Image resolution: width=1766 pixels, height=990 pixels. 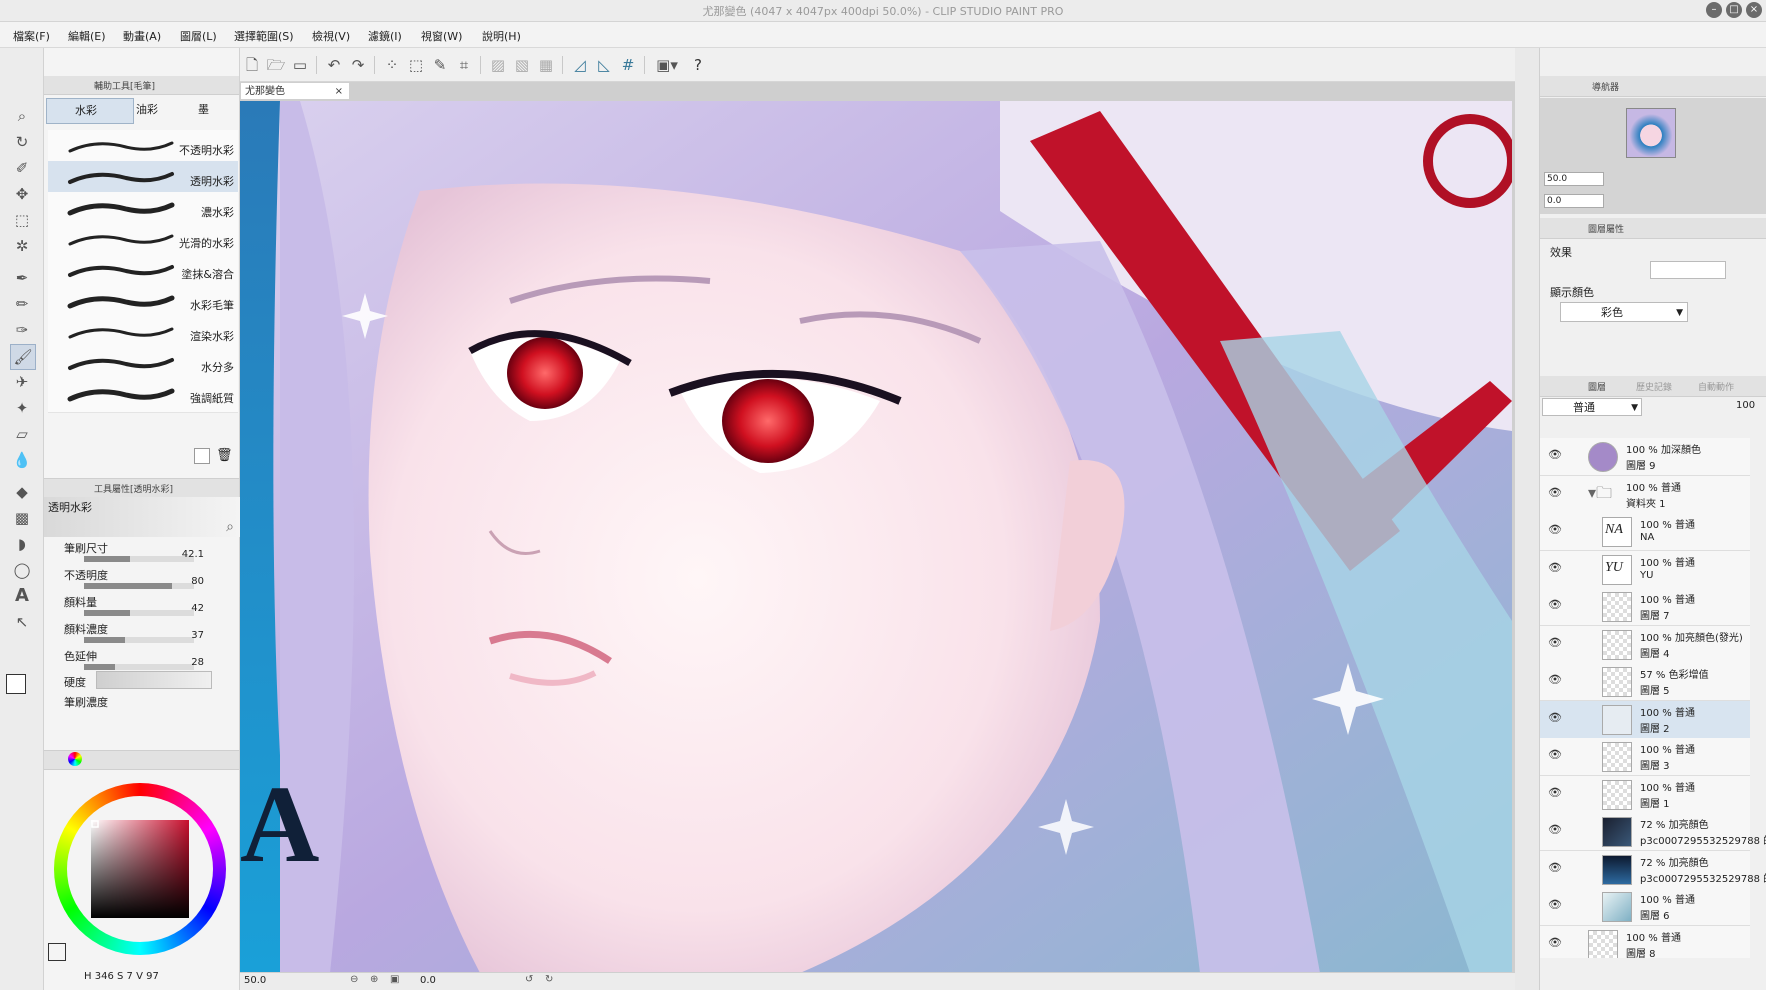 What do you see at coordinates (1645, 794) in the screenshot?
I see `layer-row: 👁 100 % 普通 圖層 1` at bounding box center [1645, 794].